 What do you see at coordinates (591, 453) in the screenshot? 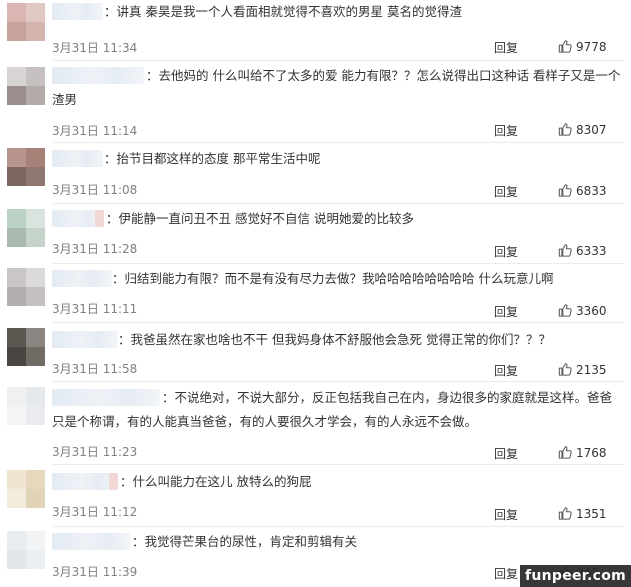
I see `like-count: 1768` at bounding box center [591, 453].